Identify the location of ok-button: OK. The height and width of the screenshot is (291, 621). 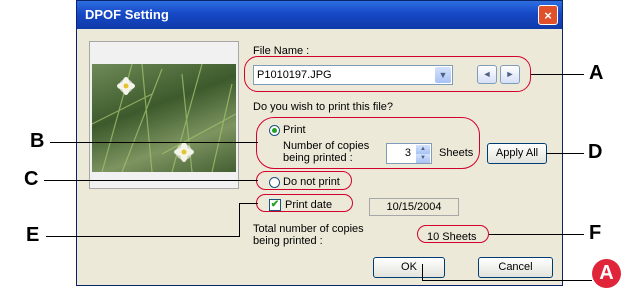
(409, 267).